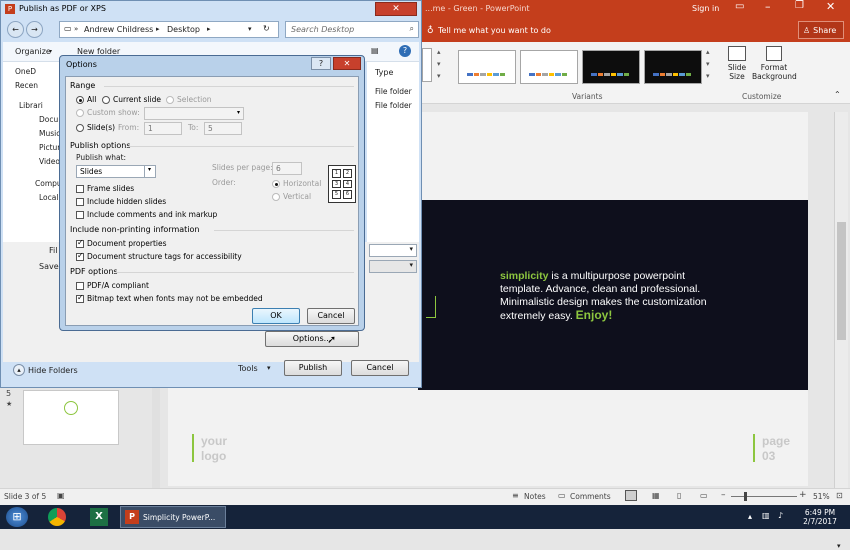 The width and height of the screenshot is (850, 550). I want to click on variants-scroll: ▴ ▾ ▾, so click(711, 65).